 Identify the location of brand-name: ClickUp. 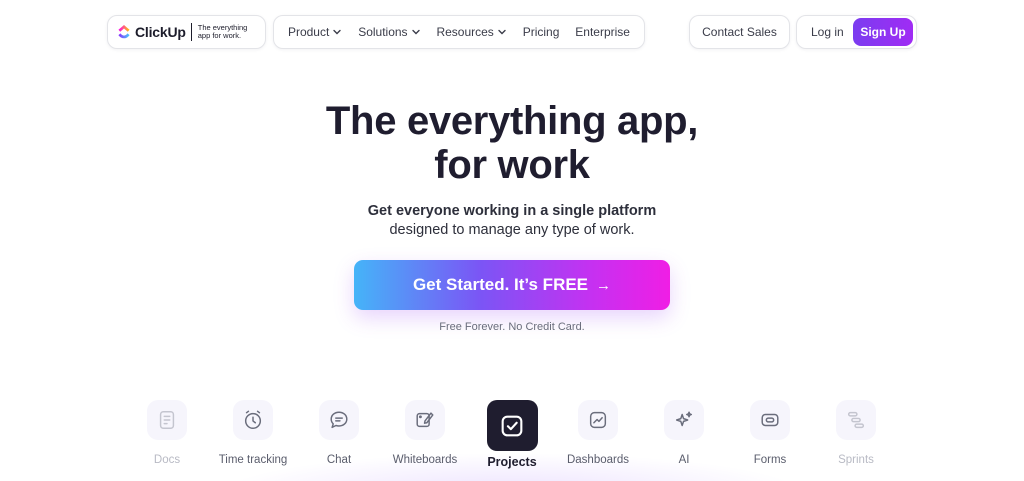
(160, 32).